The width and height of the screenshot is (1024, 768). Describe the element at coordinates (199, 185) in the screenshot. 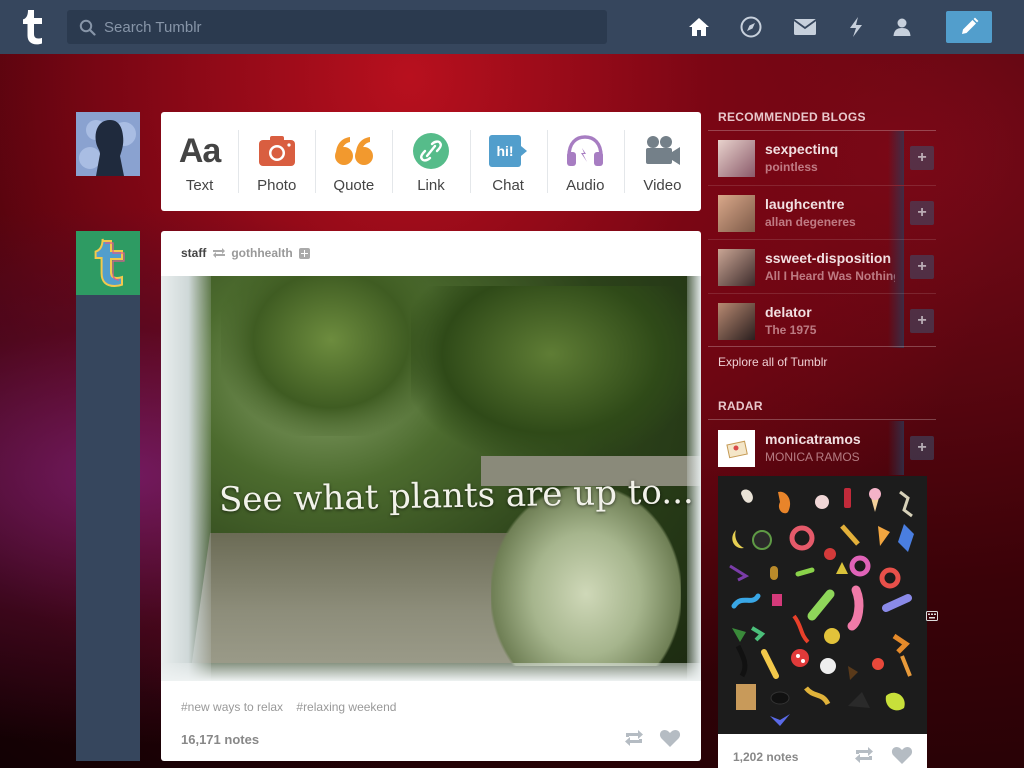

I see `post-type-label: Text` at that location.